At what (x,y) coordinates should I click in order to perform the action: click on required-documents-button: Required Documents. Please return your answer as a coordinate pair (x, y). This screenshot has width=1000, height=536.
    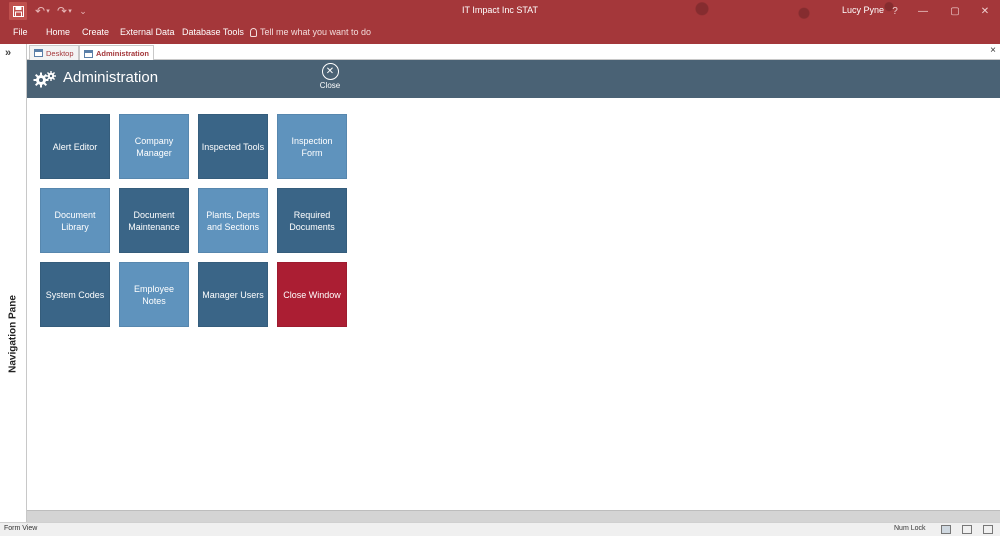
    Looking at the image, I should click on (312, 220).